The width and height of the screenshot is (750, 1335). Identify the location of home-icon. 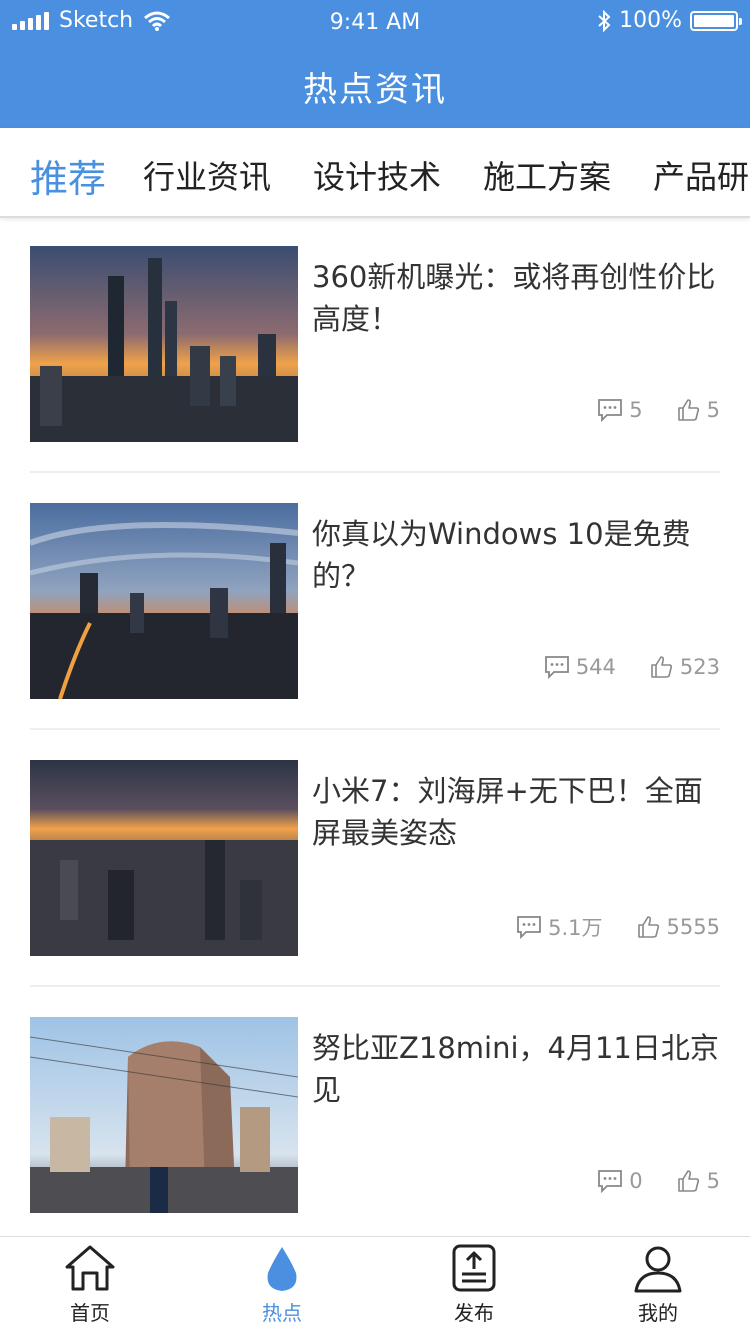
(90, 1268).